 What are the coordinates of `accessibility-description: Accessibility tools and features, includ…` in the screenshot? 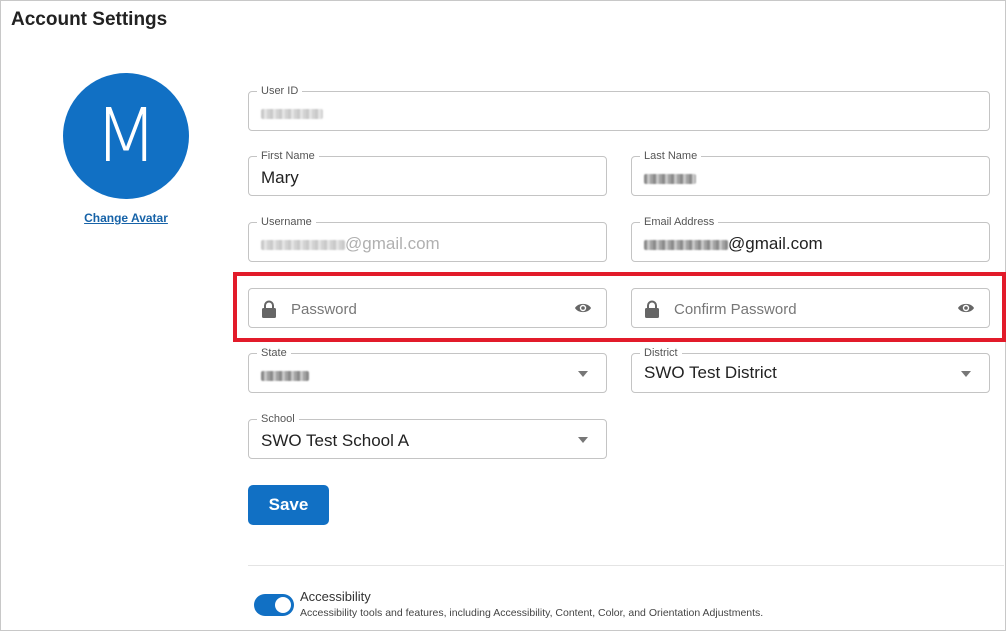 It's located at (532, 613).